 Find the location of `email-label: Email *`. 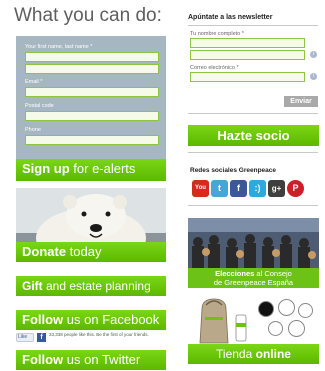

email-label: Email * is located at coordinates (34, 82).